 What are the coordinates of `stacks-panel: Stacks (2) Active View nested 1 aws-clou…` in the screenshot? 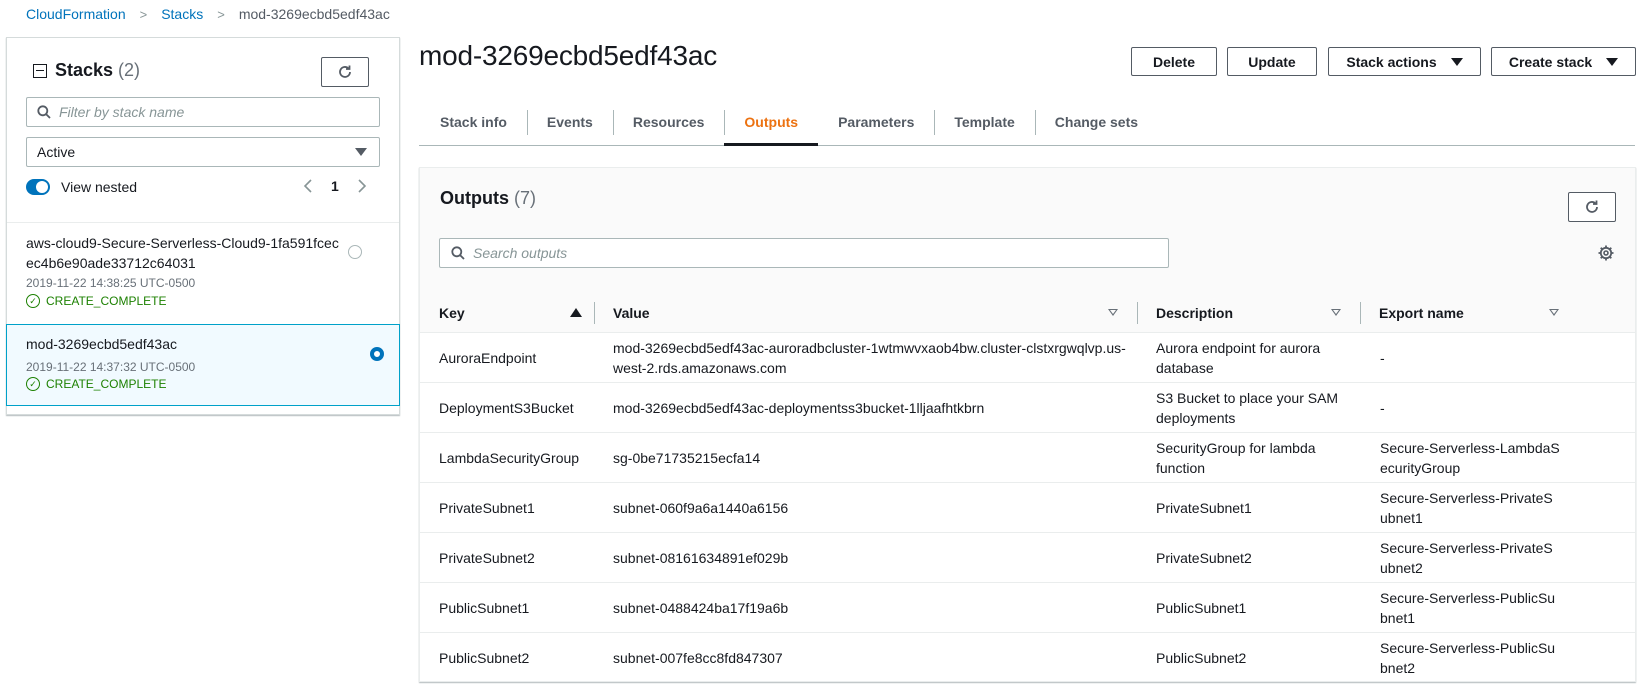 It's located at (203, 226).